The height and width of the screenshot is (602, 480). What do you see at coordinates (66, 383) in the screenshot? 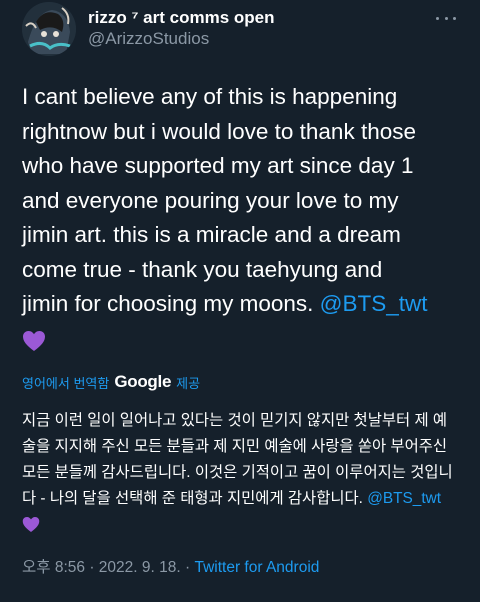
I see `translation-label: 영어에서 번역함` at bounding box center [66, 383].